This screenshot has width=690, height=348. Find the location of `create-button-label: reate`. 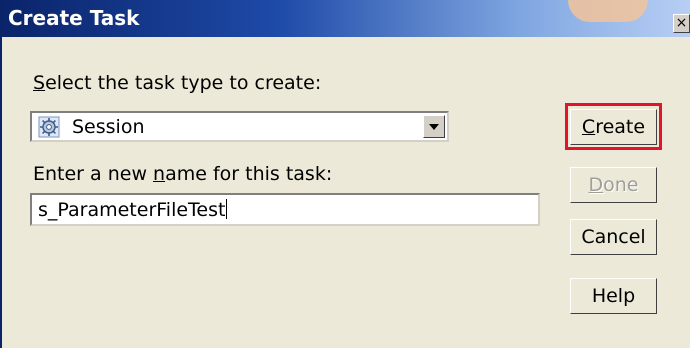

create-button-label: reate is located at coordinates (620, 127).